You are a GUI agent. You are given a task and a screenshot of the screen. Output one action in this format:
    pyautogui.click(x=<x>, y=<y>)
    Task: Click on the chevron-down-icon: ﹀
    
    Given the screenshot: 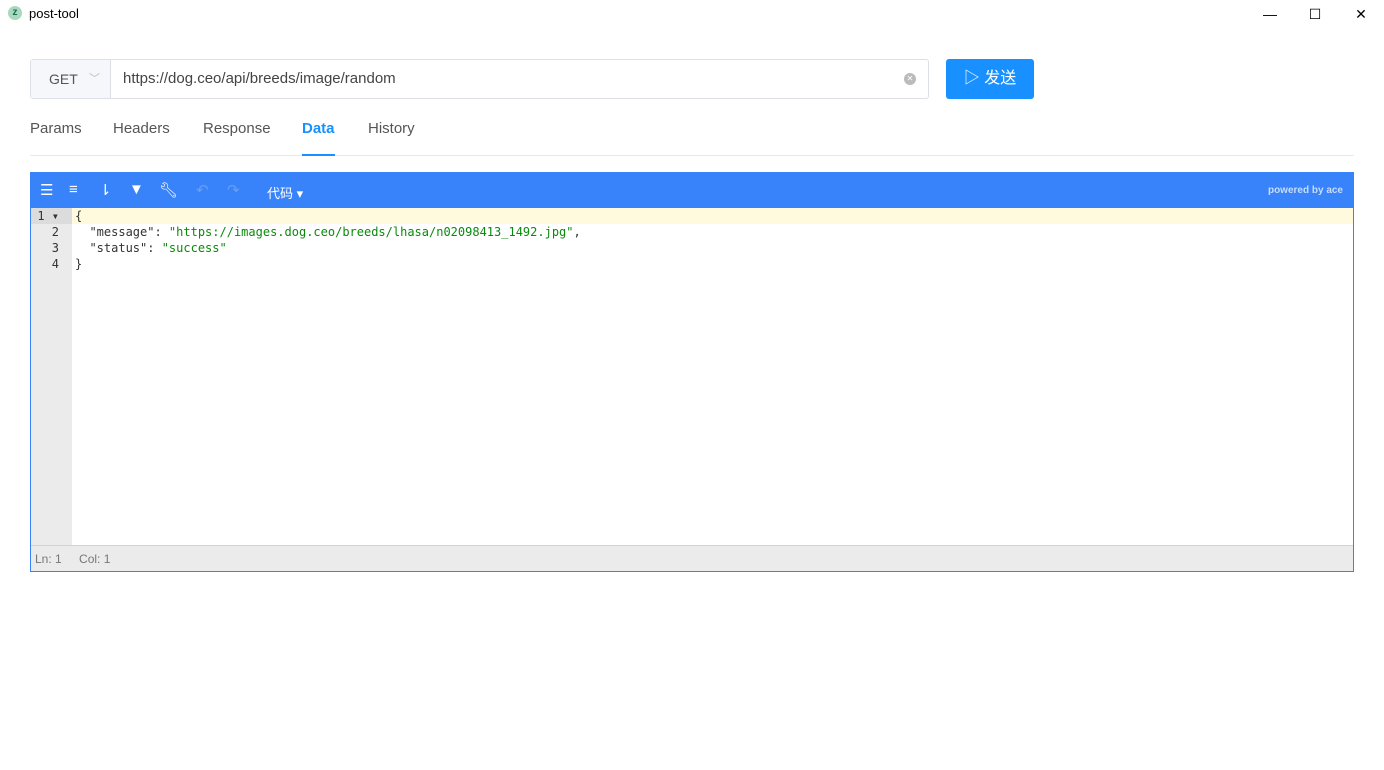 What is the action you would take?
    pyautogui.click(x=94, y=79)
    